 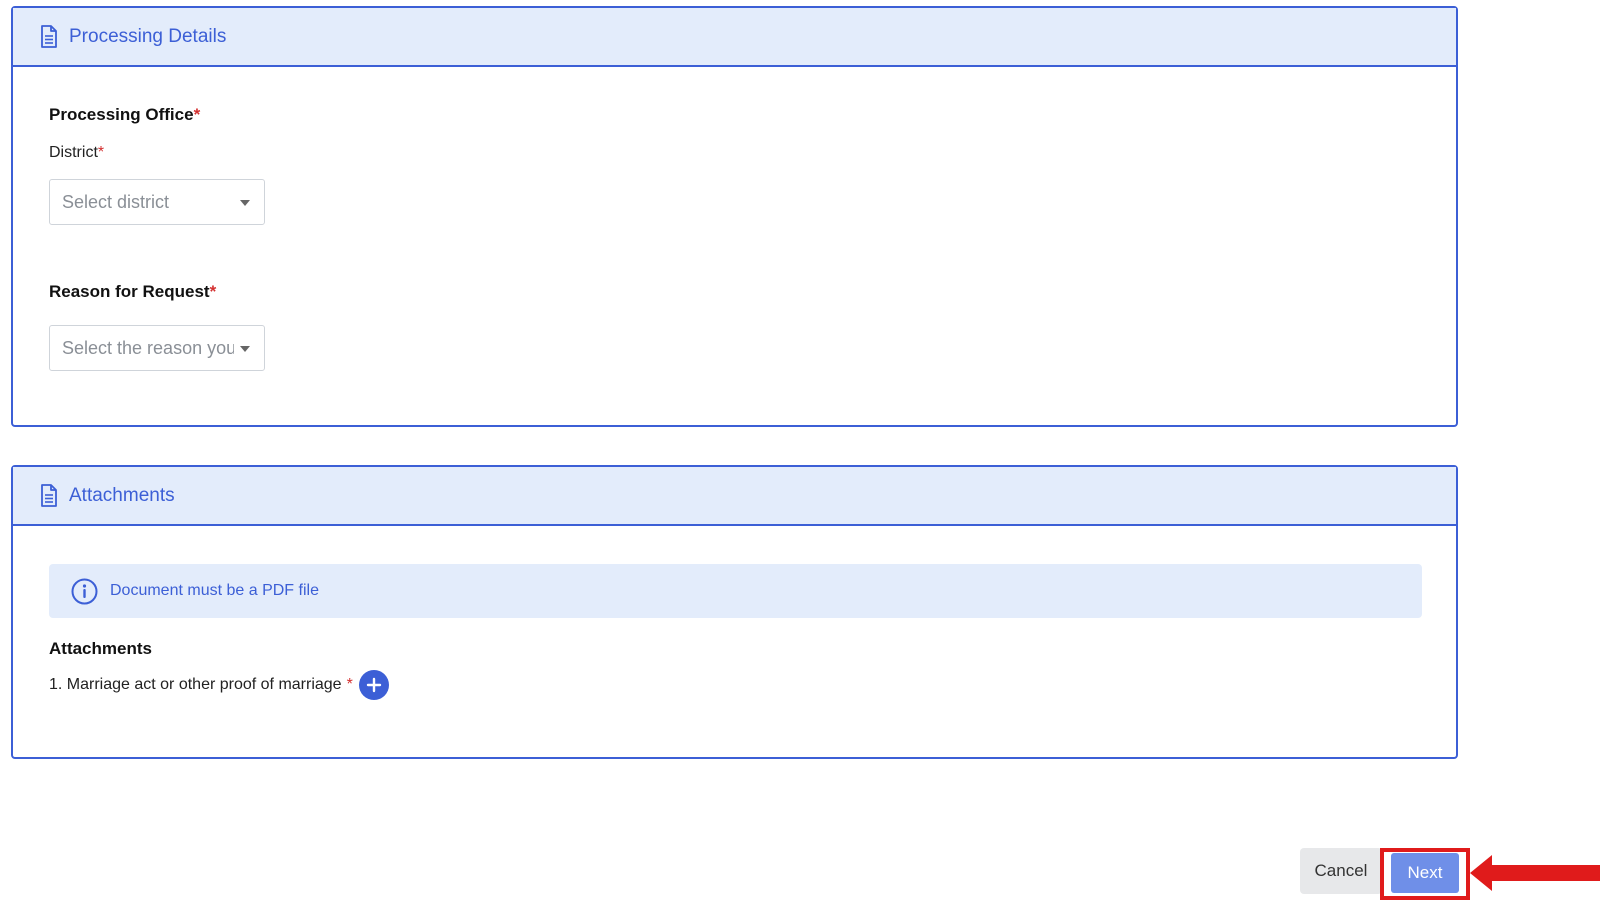 I want to click on arrow-left-icon, so click(x=1535, y=873).